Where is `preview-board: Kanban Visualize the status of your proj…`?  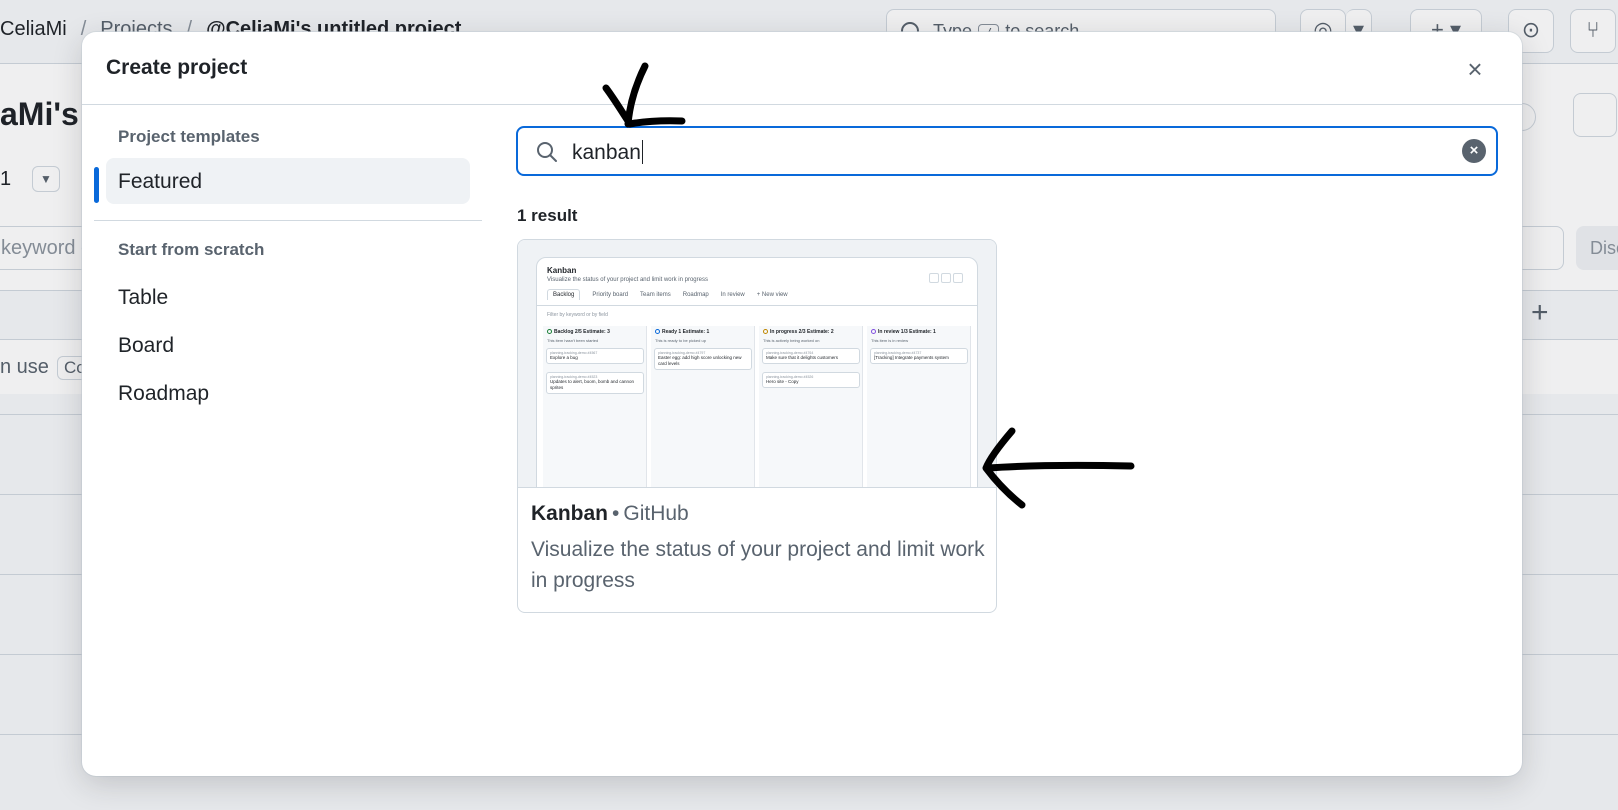 preview-board: Kanban Visualize the status of your proj… is located at coordinates (757, 372).